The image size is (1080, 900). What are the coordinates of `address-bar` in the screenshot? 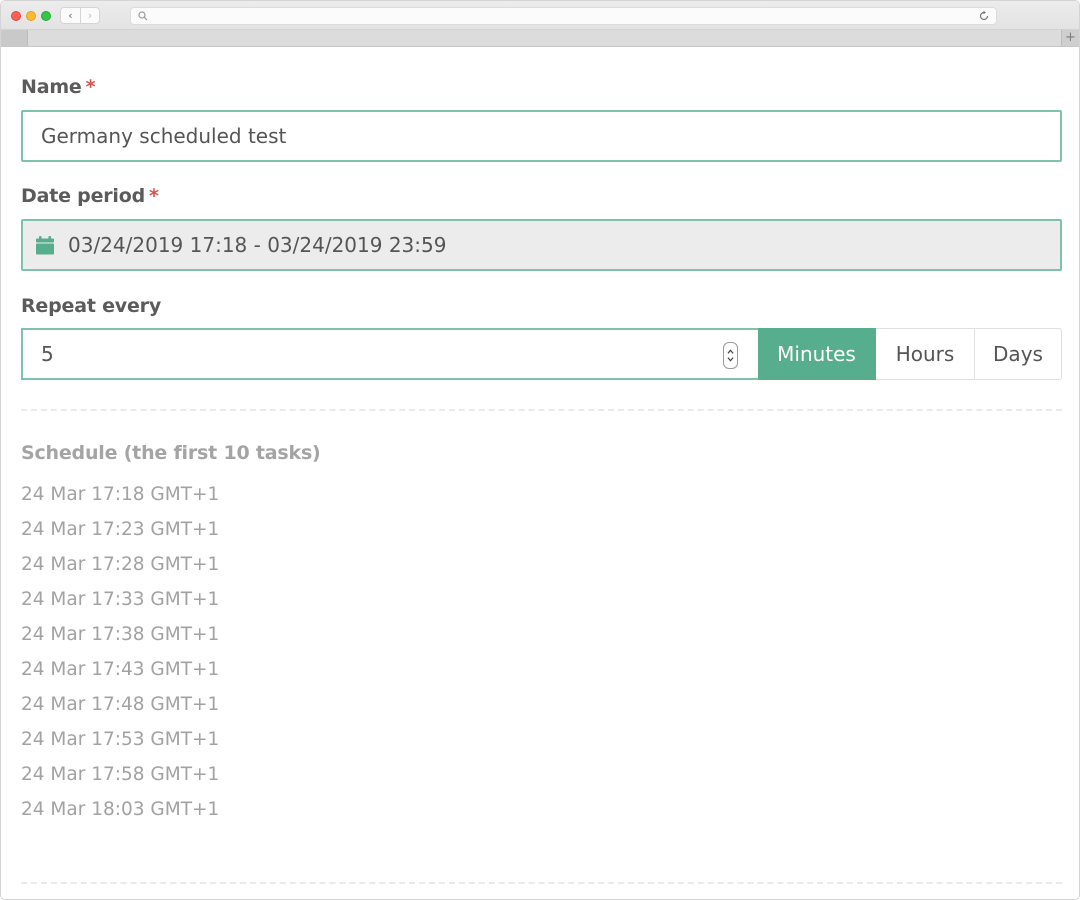 It's located at (563, 16).